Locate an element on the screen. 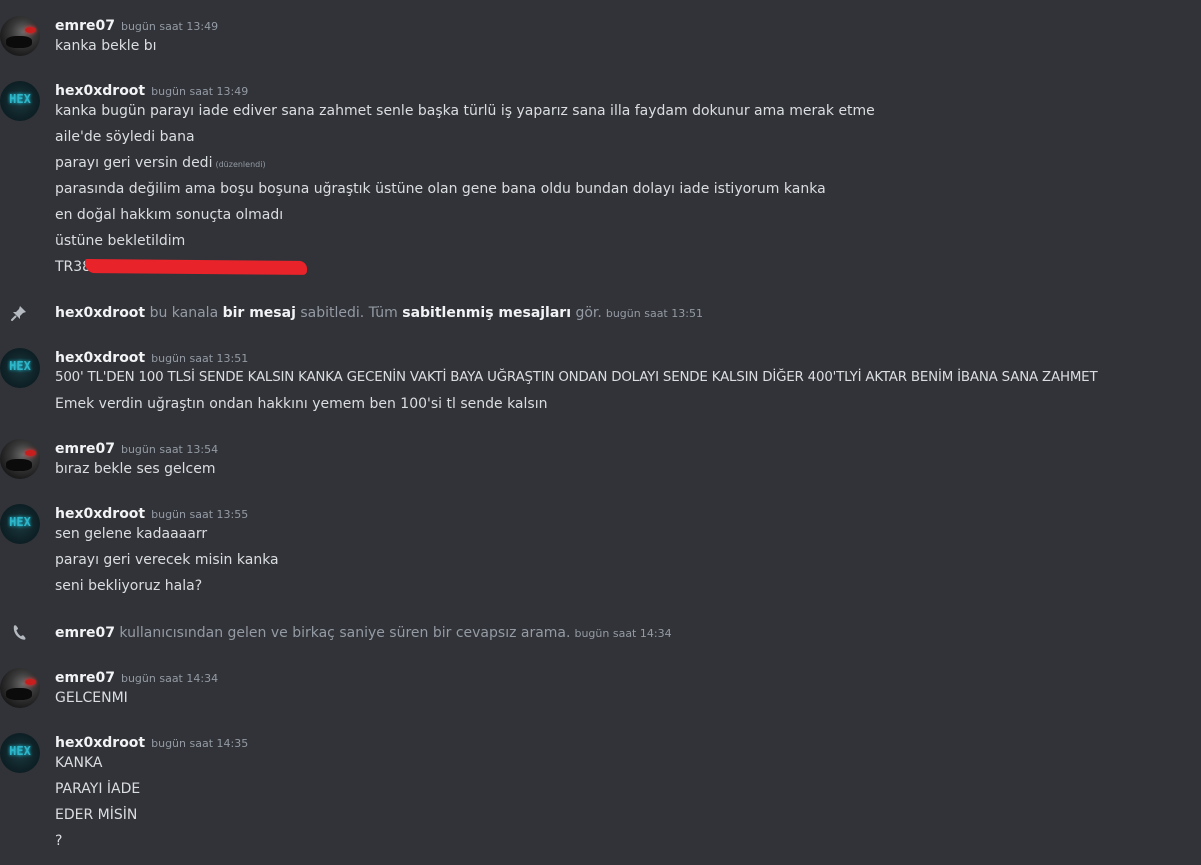 This screenshot has height=865, width=1201. redaction-mark is located at coordinates (196, 267).